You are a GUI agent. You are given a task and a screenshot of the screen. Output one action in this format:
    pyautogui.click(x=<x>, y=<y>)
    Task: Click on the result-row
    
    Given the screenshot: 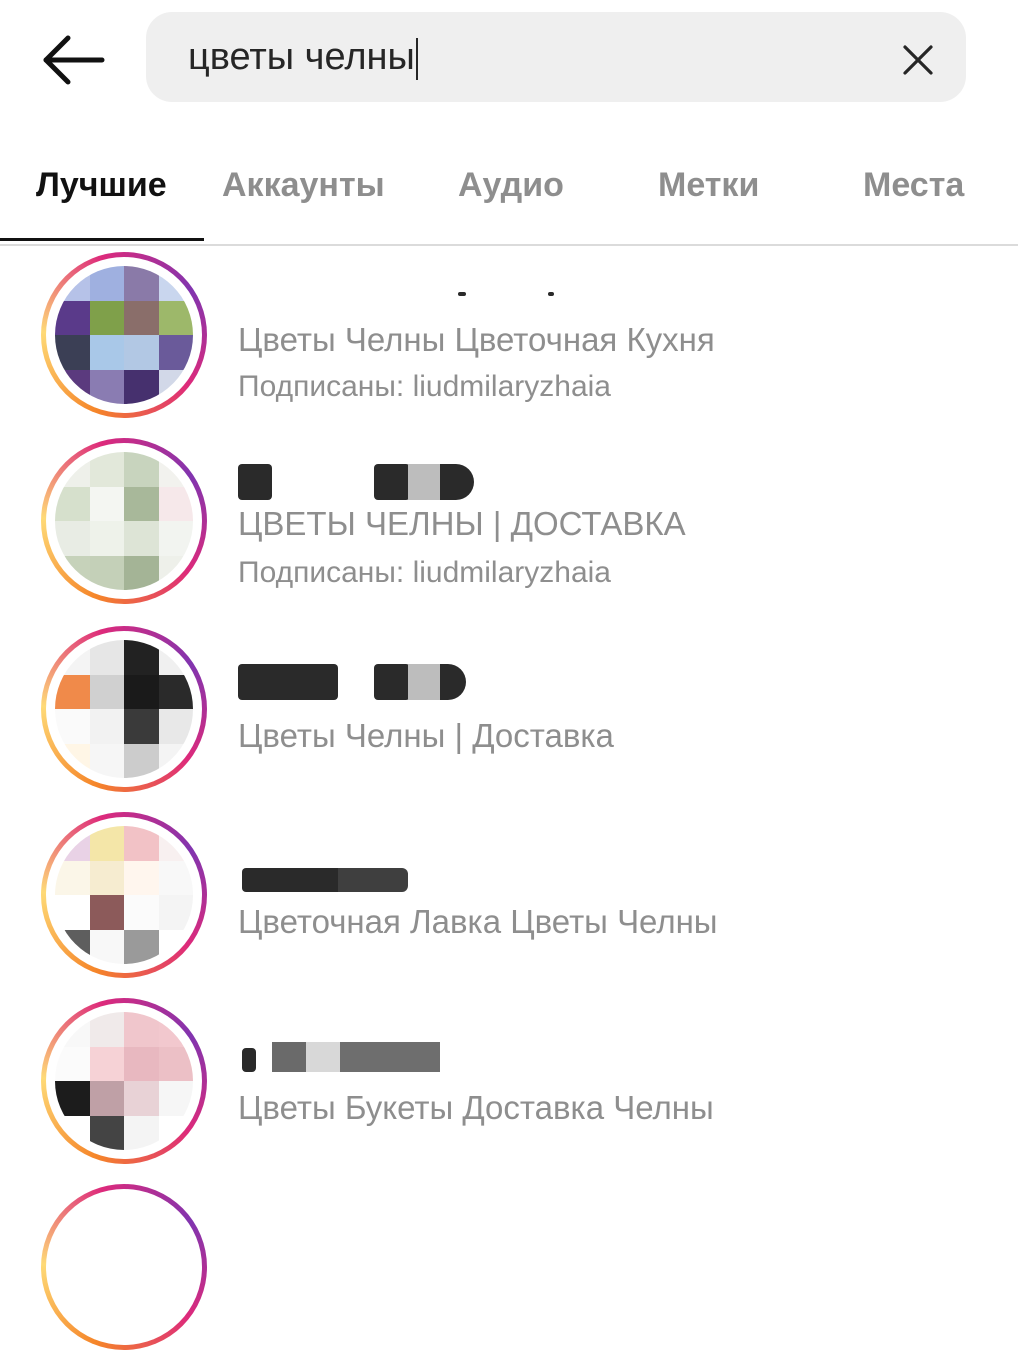 What is the action you would take?
    pyautogui.click(x=509, y=1267)
    